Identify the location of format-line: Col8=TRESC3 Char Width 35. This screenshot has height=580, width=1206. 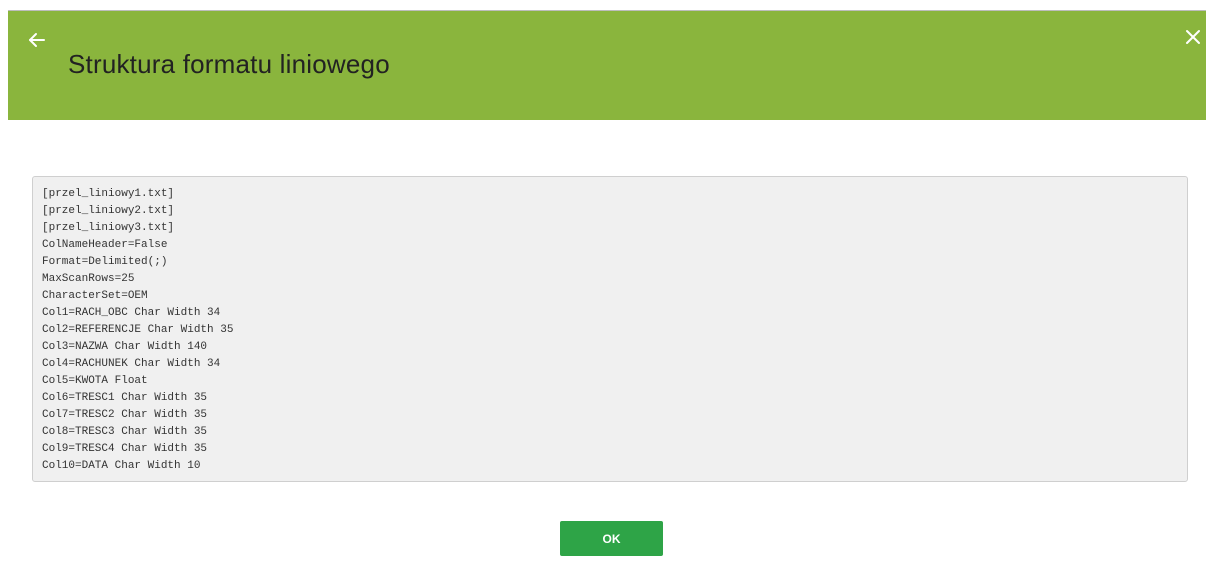
(125, 432).